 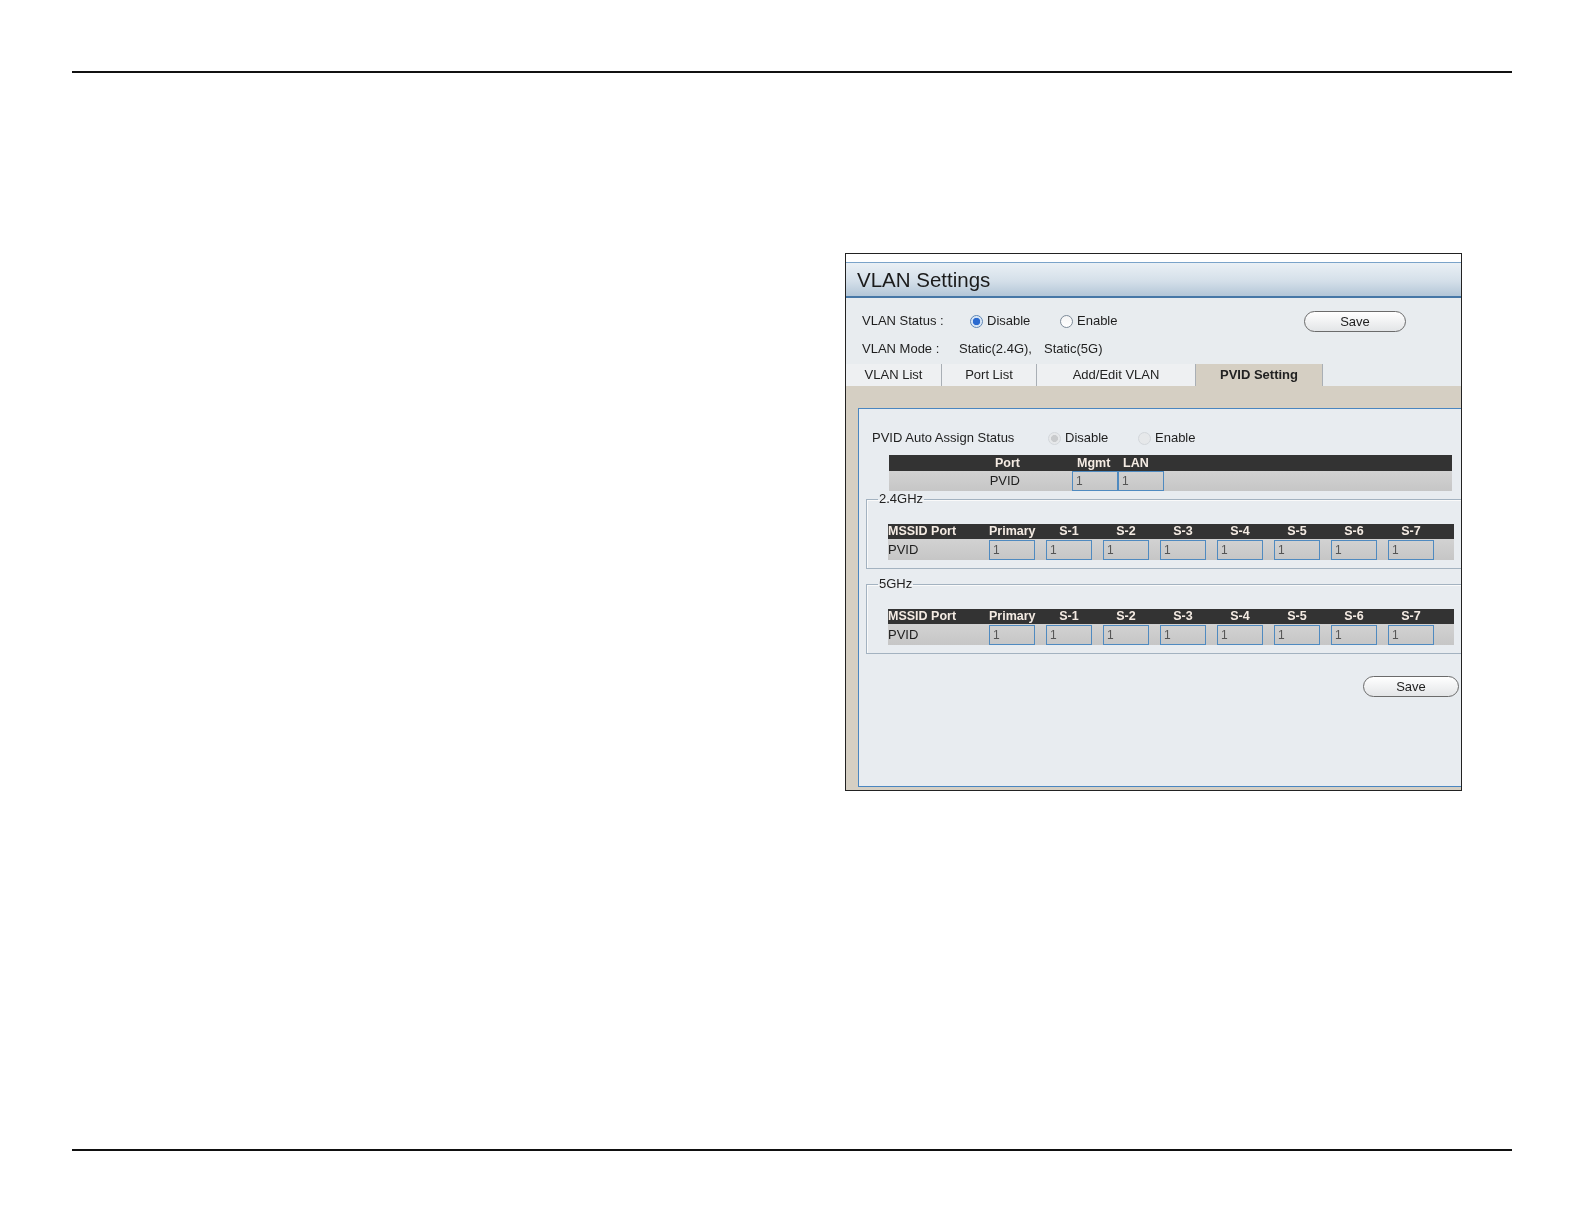 I want to click on field-label: PVID Auto Assign Status, so click(x=944, y=438).